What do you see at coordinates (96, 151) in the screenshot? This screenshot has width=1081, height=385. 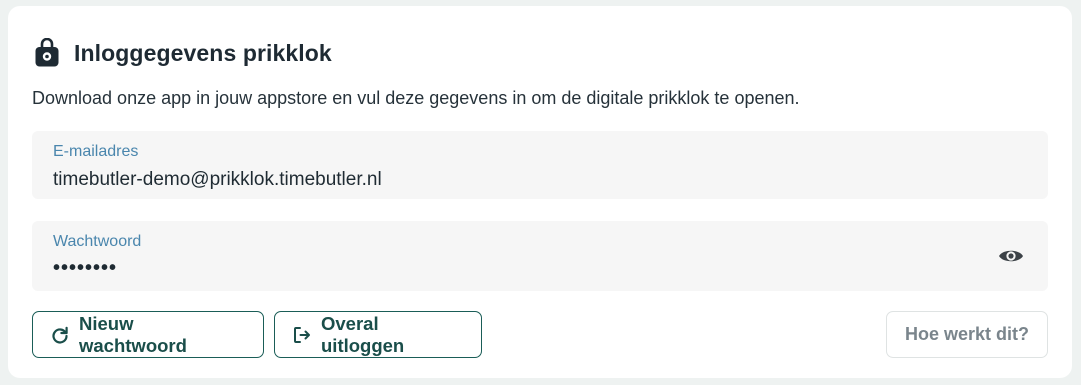 I see `email-label: E-mailadres` at bounding box center [96, 151].